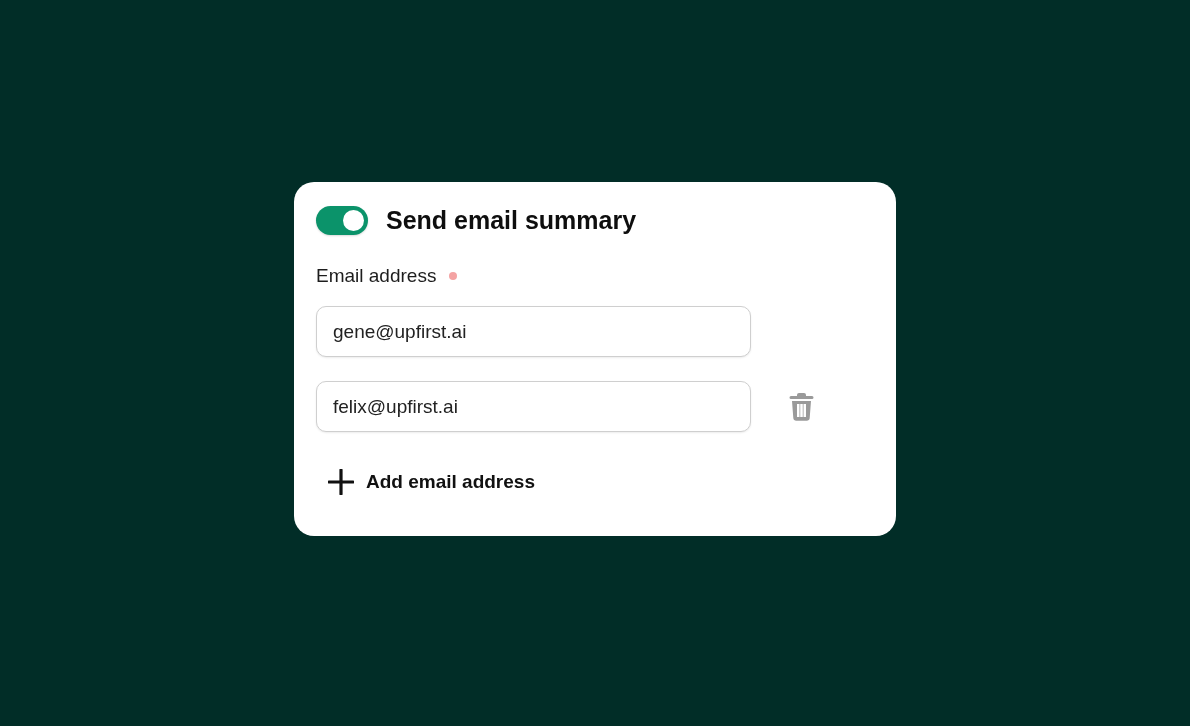 The width and height of the screenshot is (1190, 726). I want to click on email-field: felix@upfirst.ai, so click(533, 406).